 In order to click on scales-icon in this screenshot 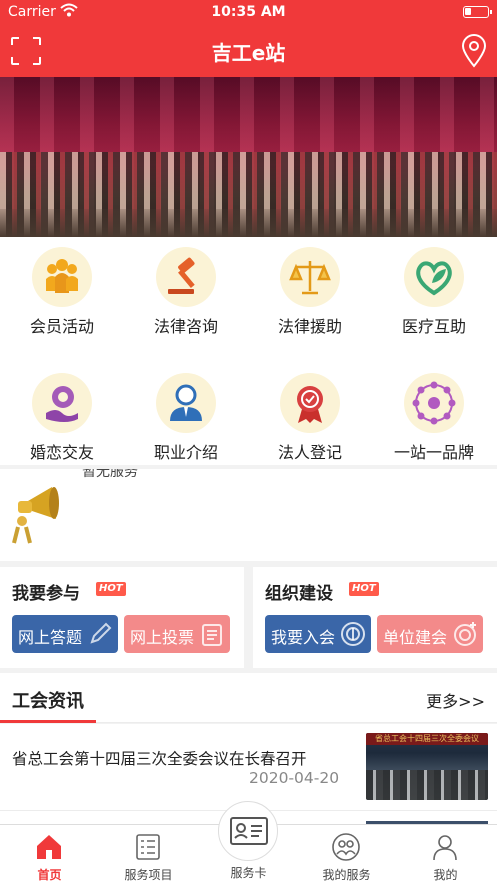, I will do `click(310, 277)`.